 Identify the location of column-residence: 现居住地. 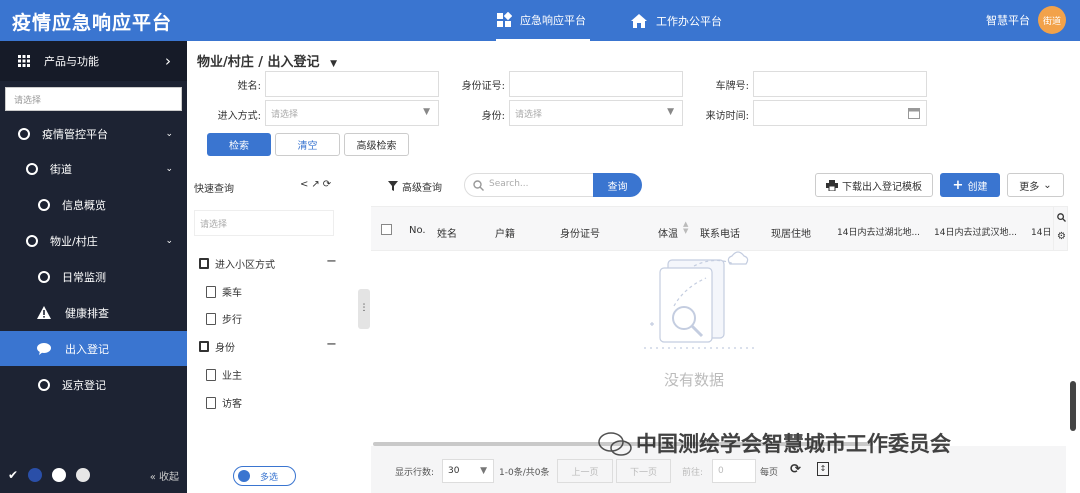
(791, 232).